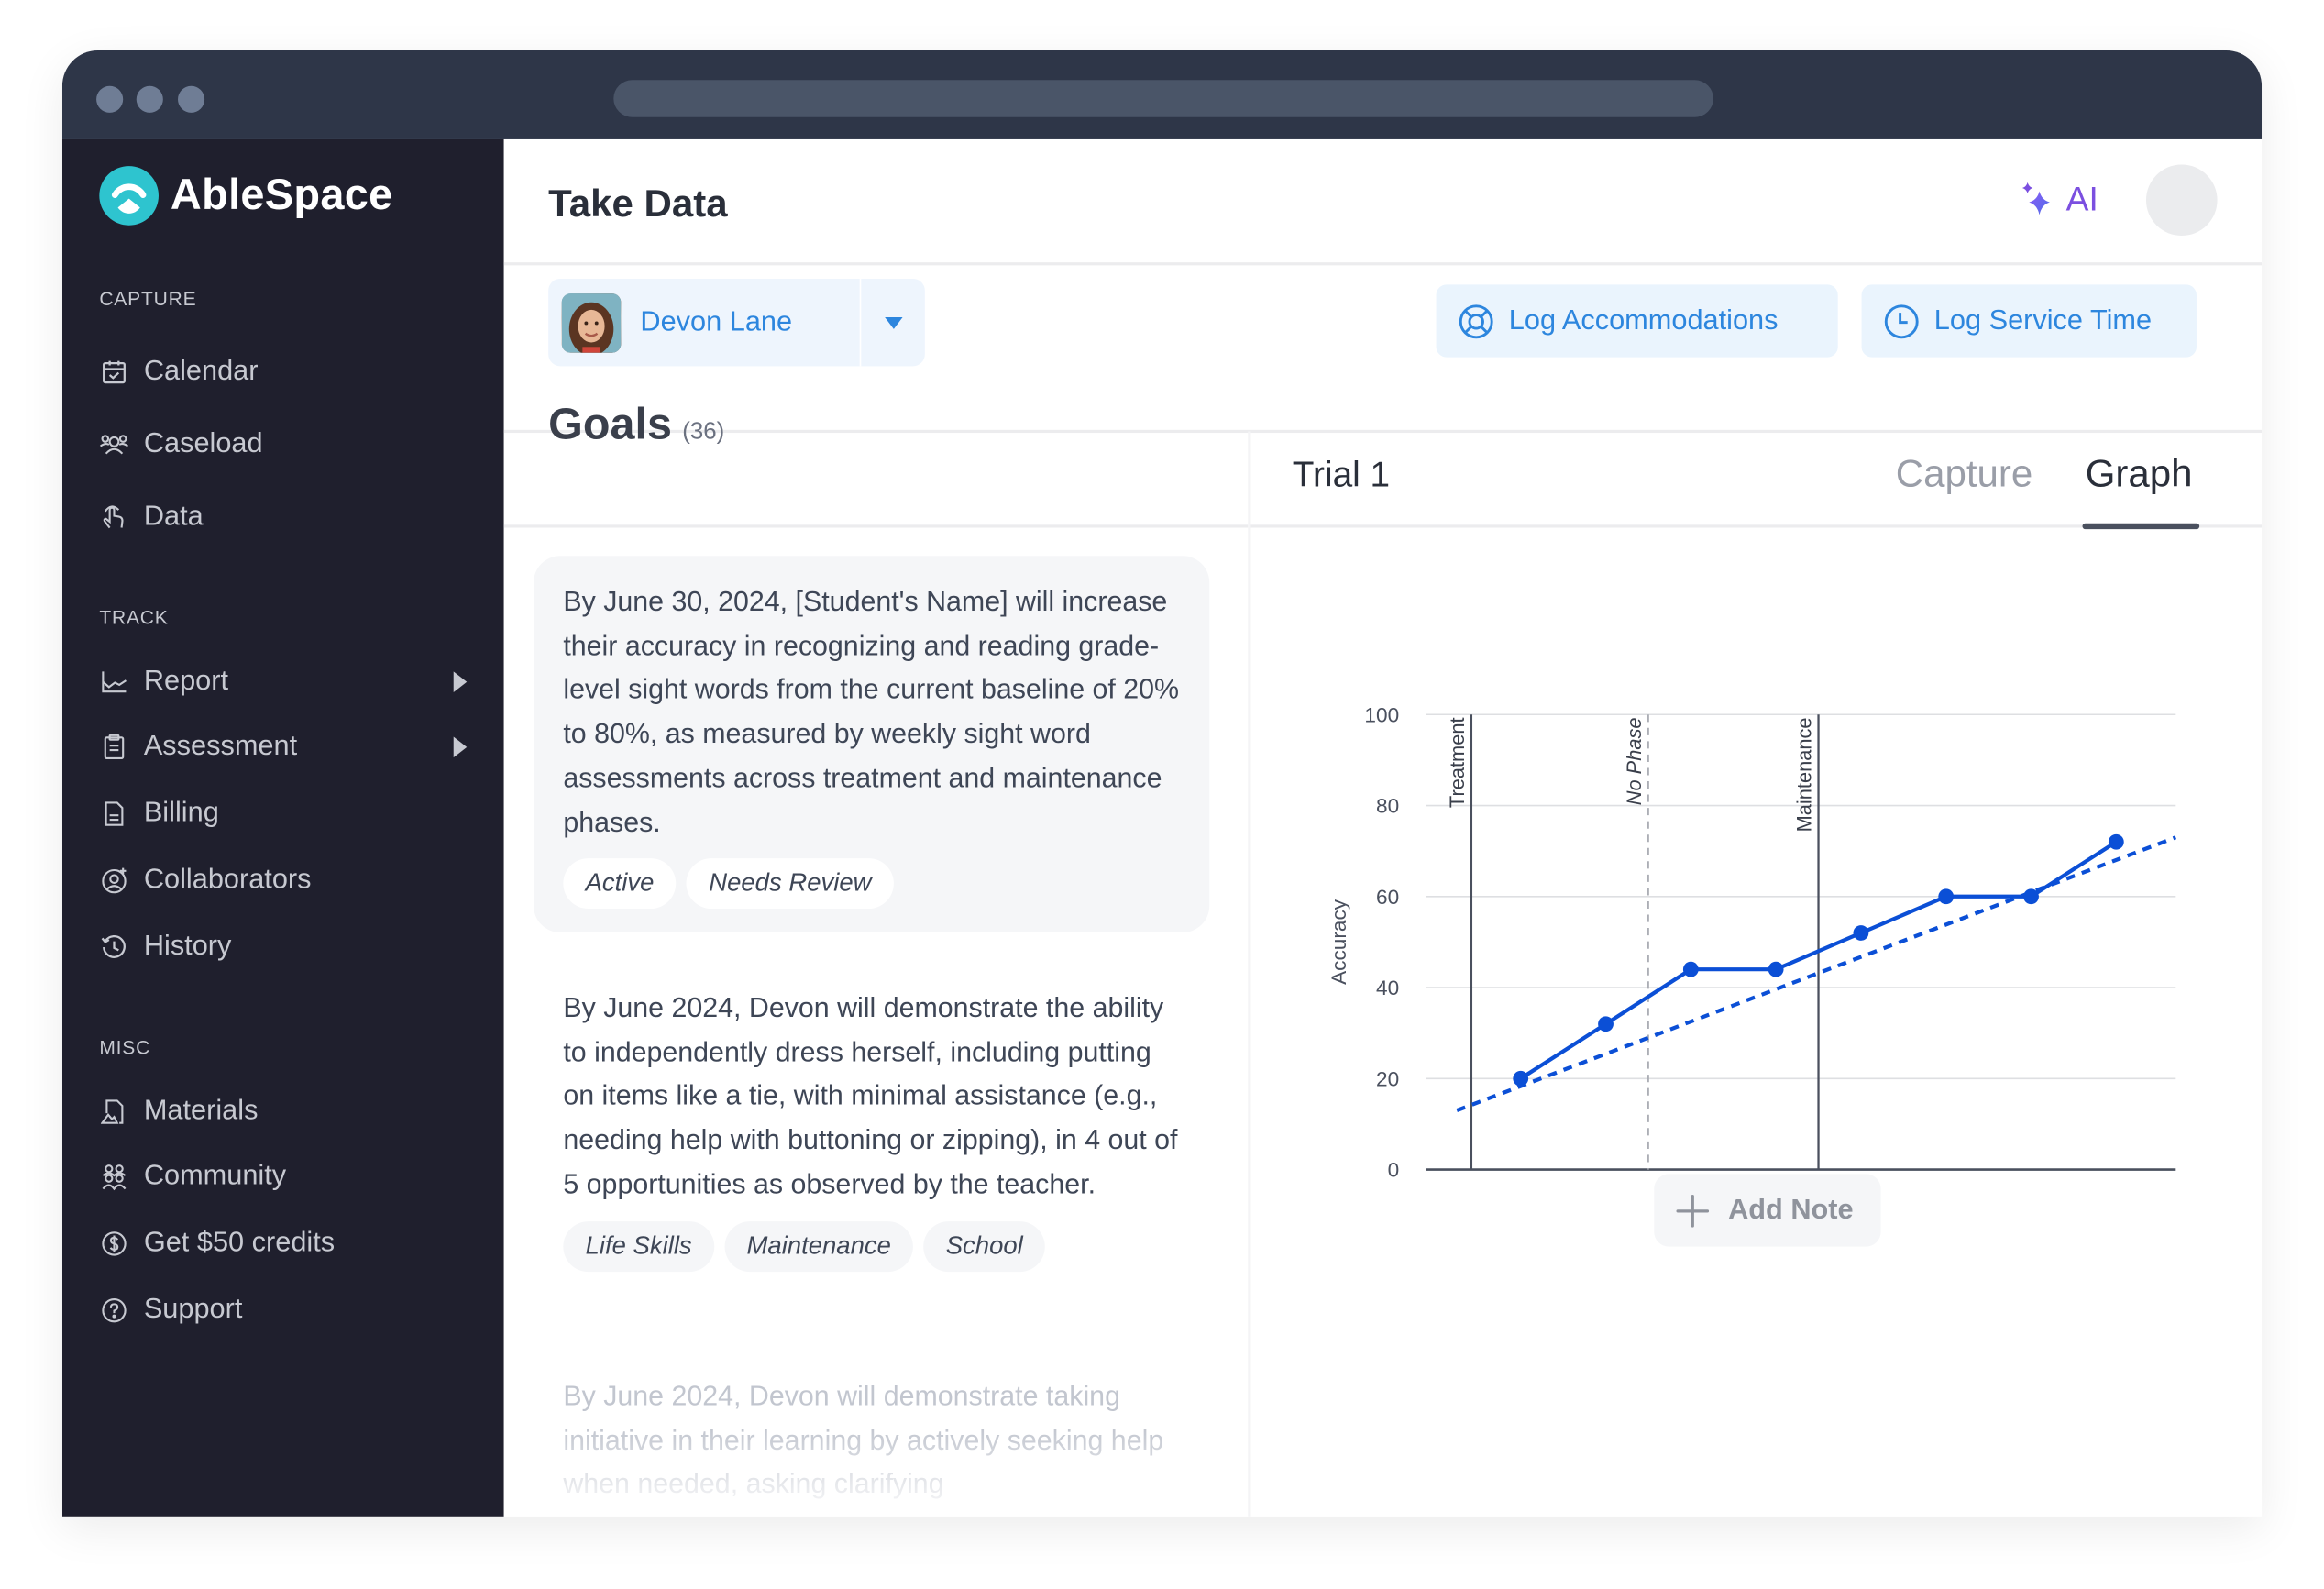  What do you see at coordinates (239, 1243) in the screenshot?
I see `sidebar-item-label: Get $50 credits` at bounding box center [239, 1243].